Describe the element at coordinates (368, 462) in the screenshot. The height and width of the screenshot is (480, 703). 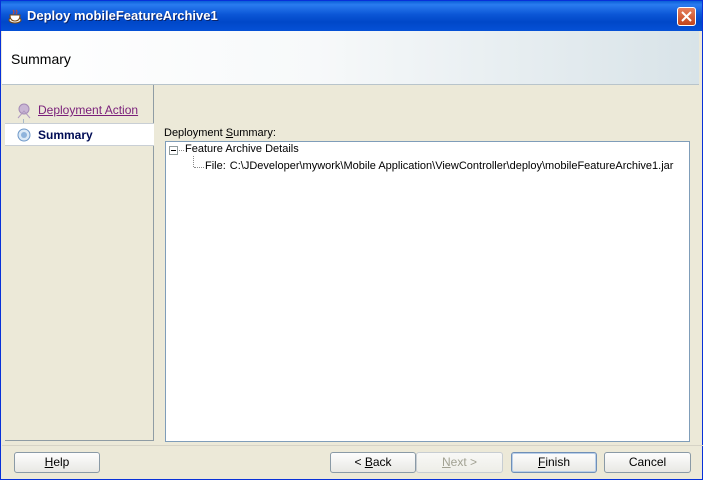
I see `mnemonic: B` at that location.